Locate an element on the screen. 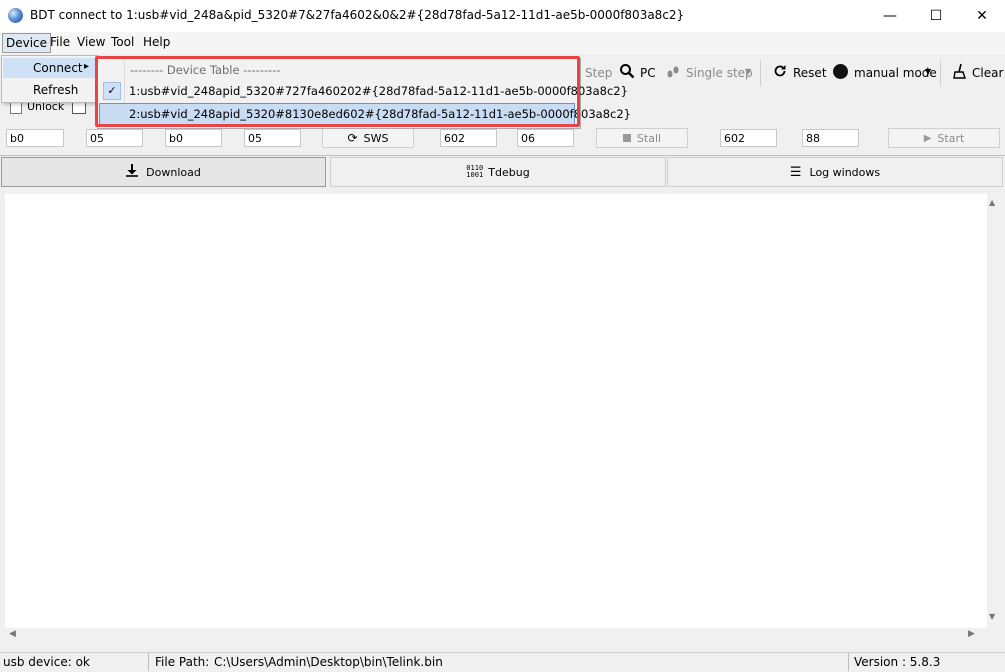 Image resolution: width=1005 pixels, height=672 pixels. tab-tdebug: 0110 1001 Tdebug is located at coordinates (498, 172).